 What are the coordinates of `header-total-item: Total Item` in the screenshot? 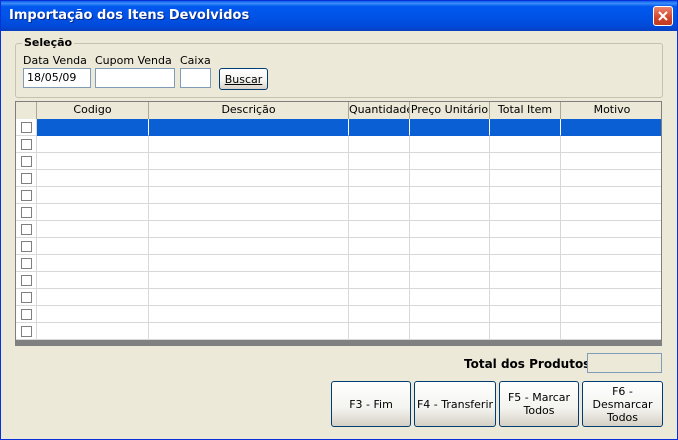 It's located at (525, 110).